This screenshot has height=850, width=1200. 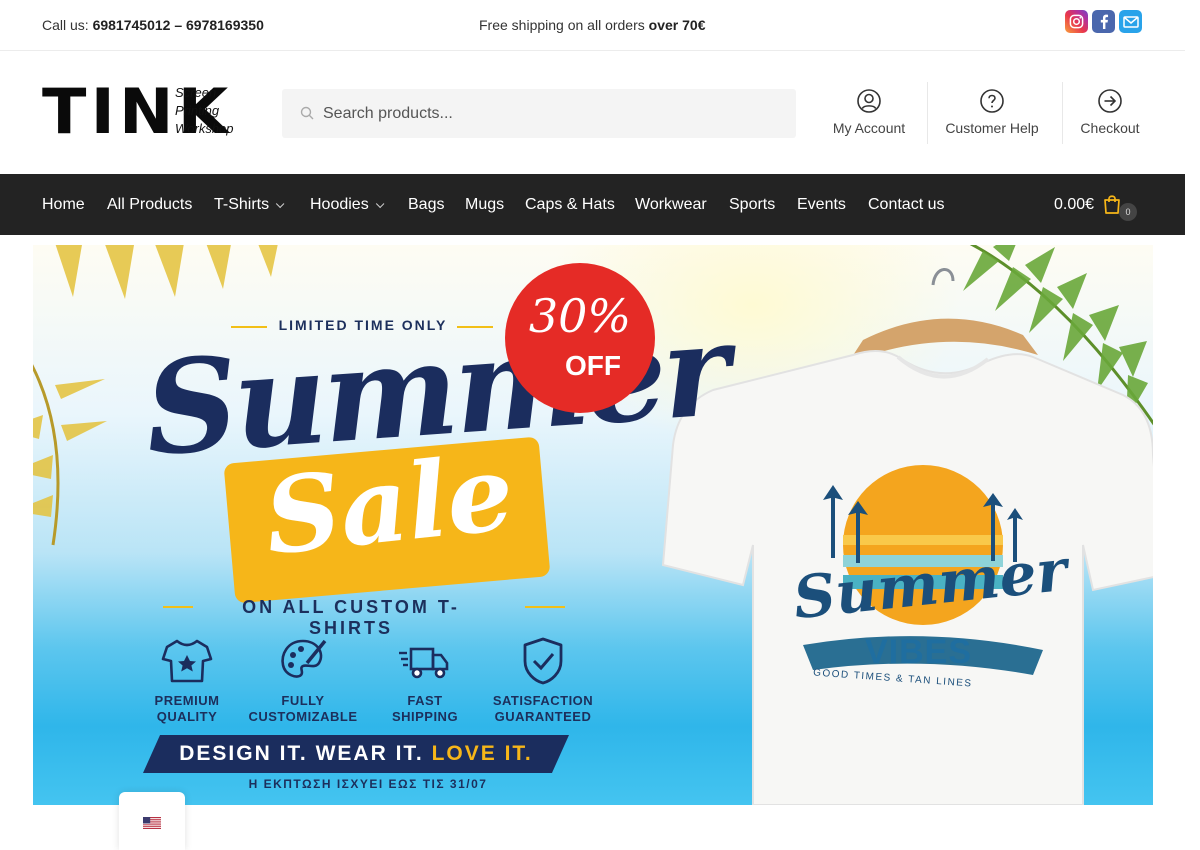 I want to click on discount-off: OFF, so click(x=593, y=365).